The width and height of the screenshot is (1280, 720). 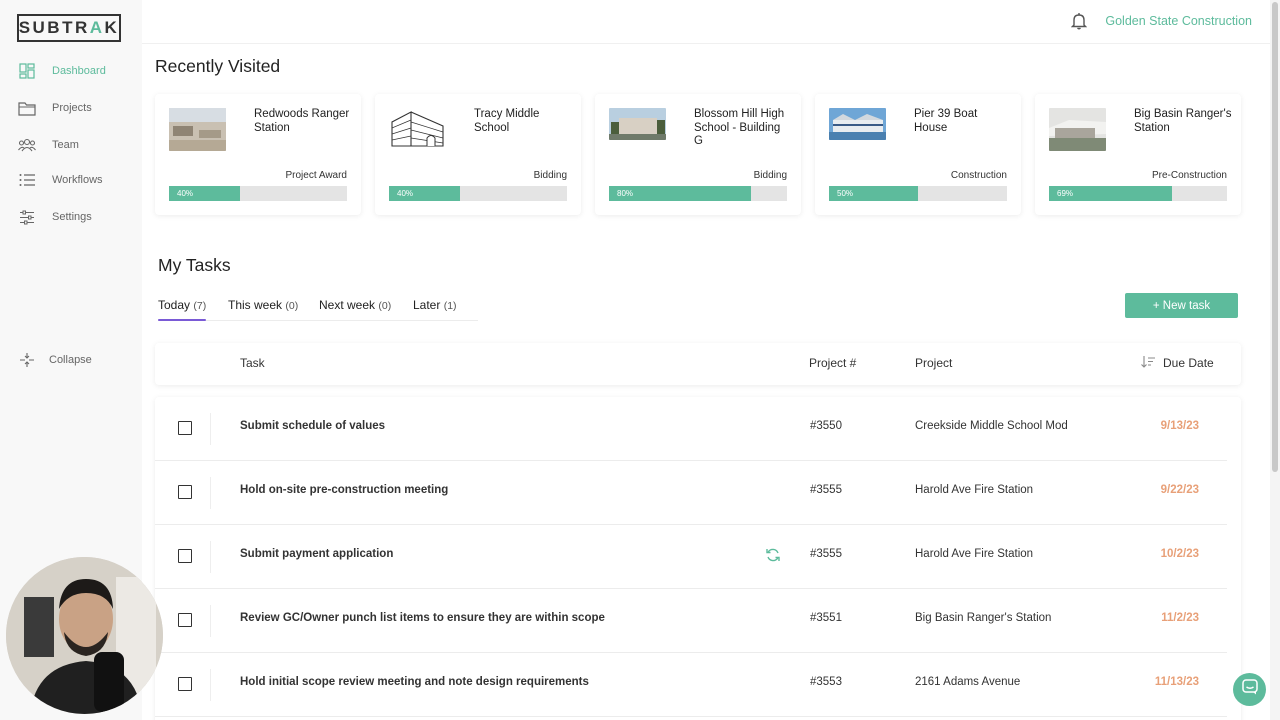 I want to click on my-tasks-title: My Tasks, so click(x=194, y=265).